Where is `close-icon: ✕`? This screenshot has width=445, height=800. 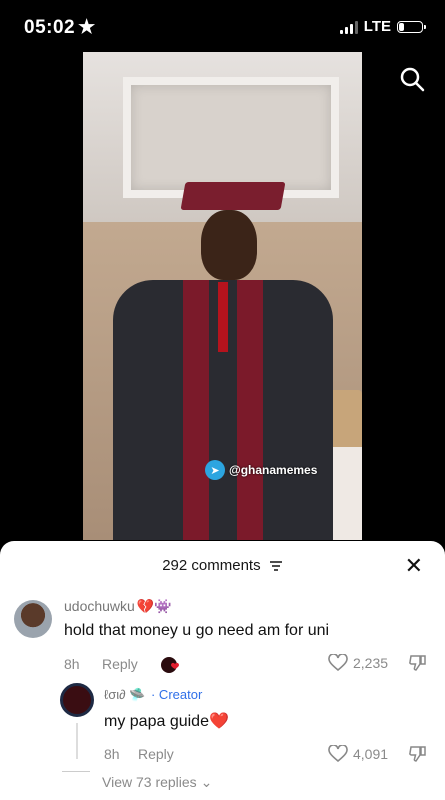
close-icon: ✕ is located at coordinates (414, 566).